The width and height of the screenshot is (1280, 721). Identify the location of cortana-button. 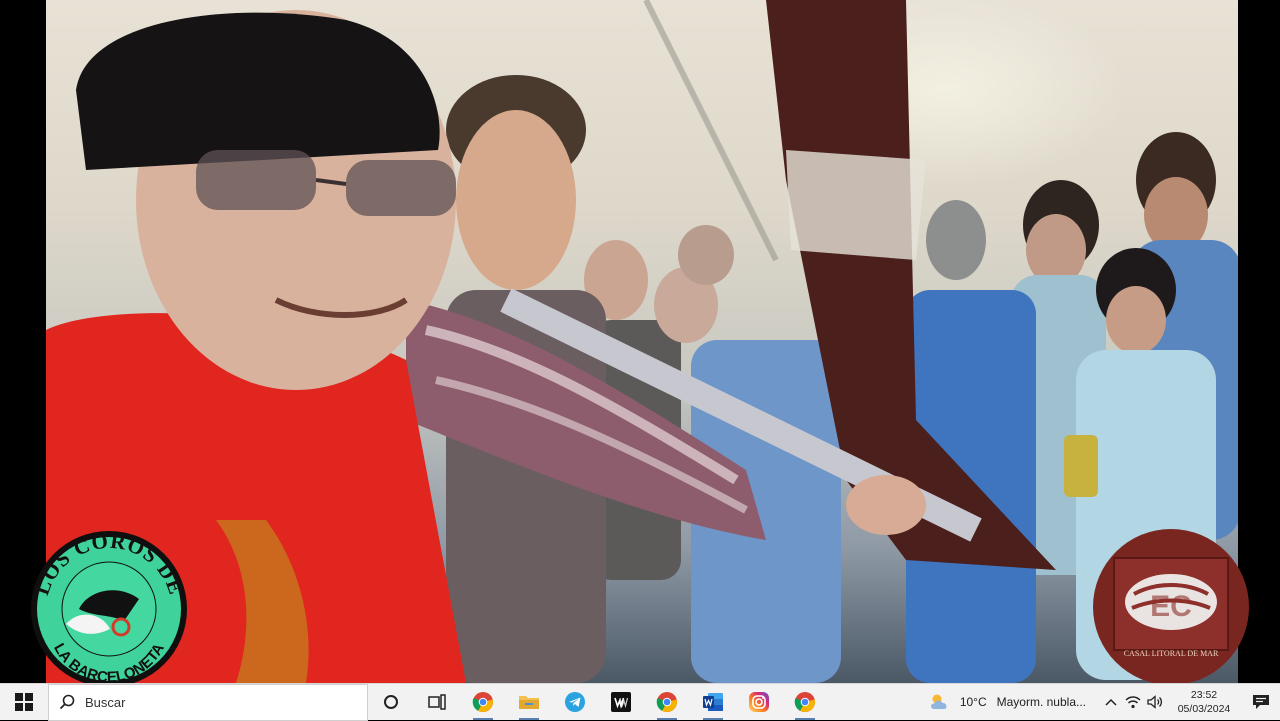
(391, 702).